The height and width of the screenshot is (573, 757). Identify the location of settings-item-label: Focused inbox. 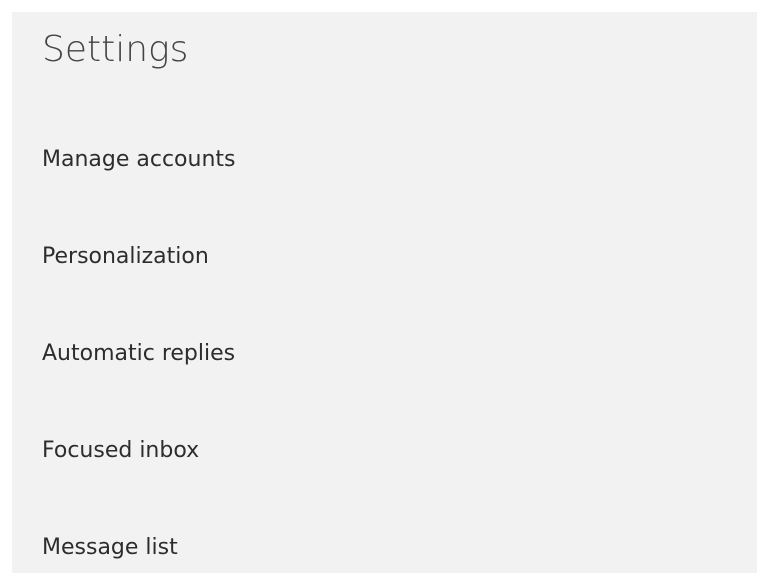
(121, 450).